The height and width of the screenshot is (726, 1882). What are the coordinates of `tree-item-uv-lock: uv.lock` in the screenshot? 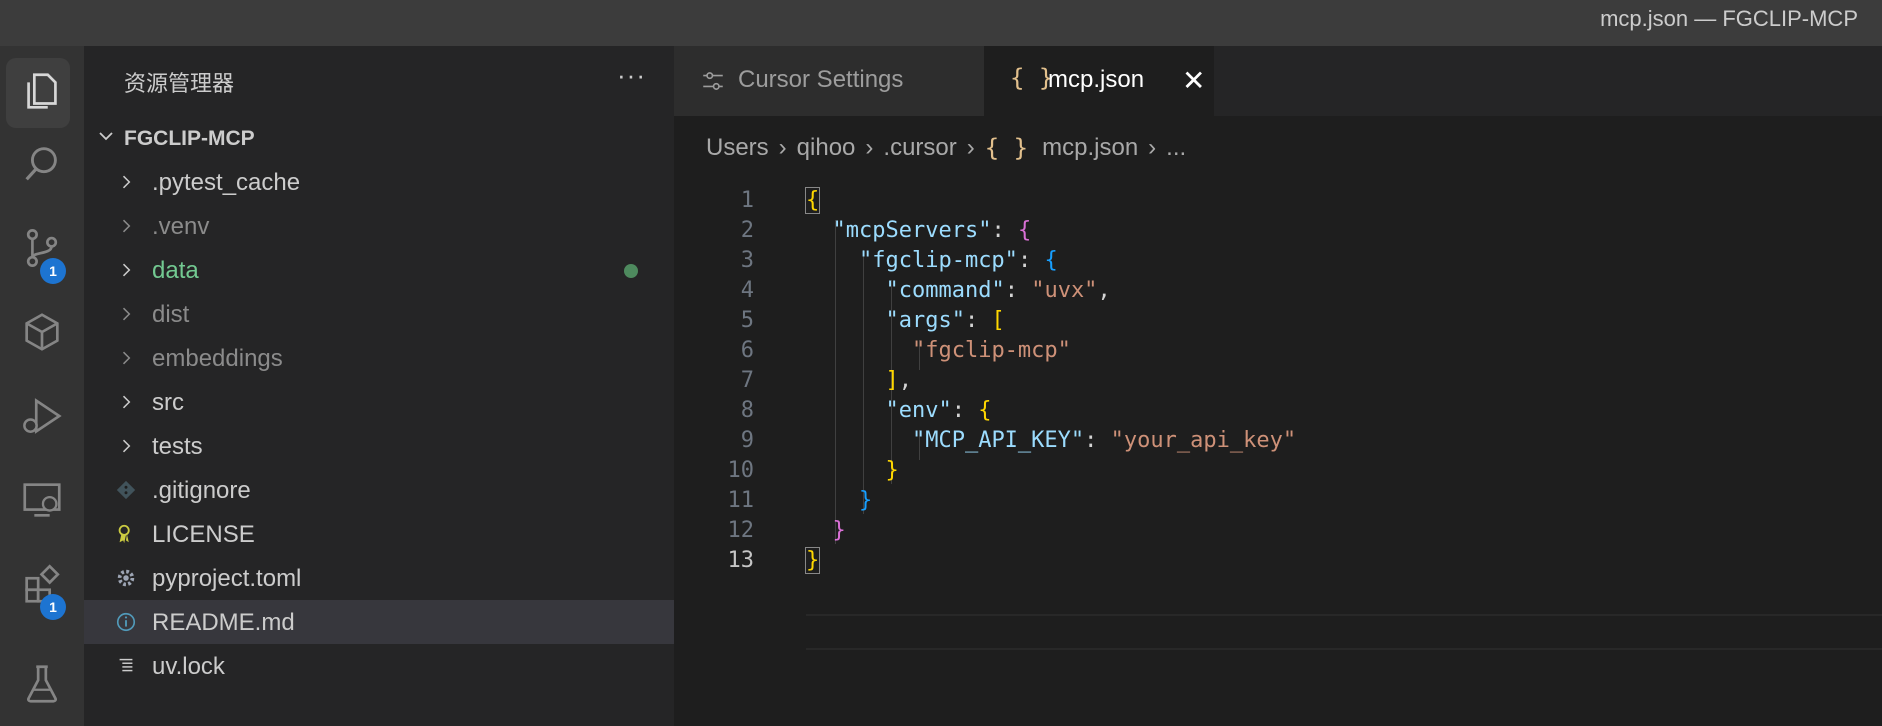 It's located at (379, 666).